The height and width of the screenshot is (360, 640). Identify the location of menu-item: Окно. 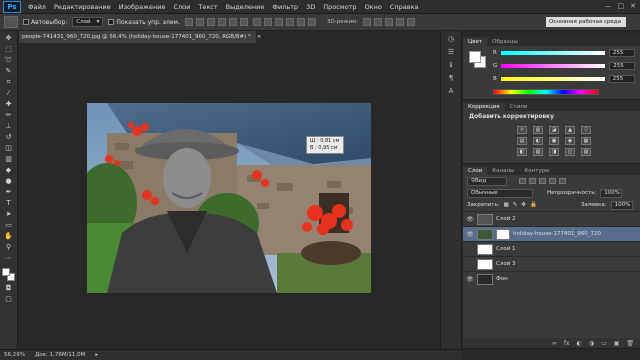
(373, 7).